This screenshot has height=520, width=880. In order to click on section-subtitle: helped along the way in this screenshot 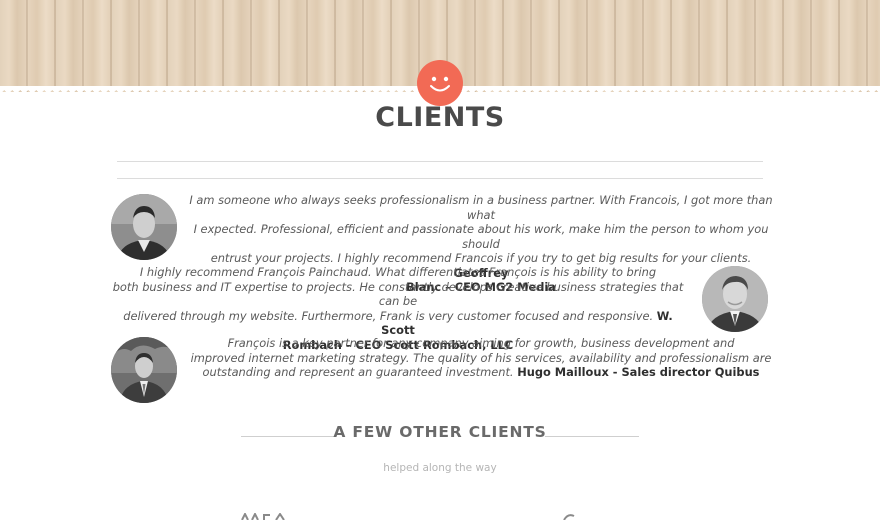, I will do `click(440, 468)`.